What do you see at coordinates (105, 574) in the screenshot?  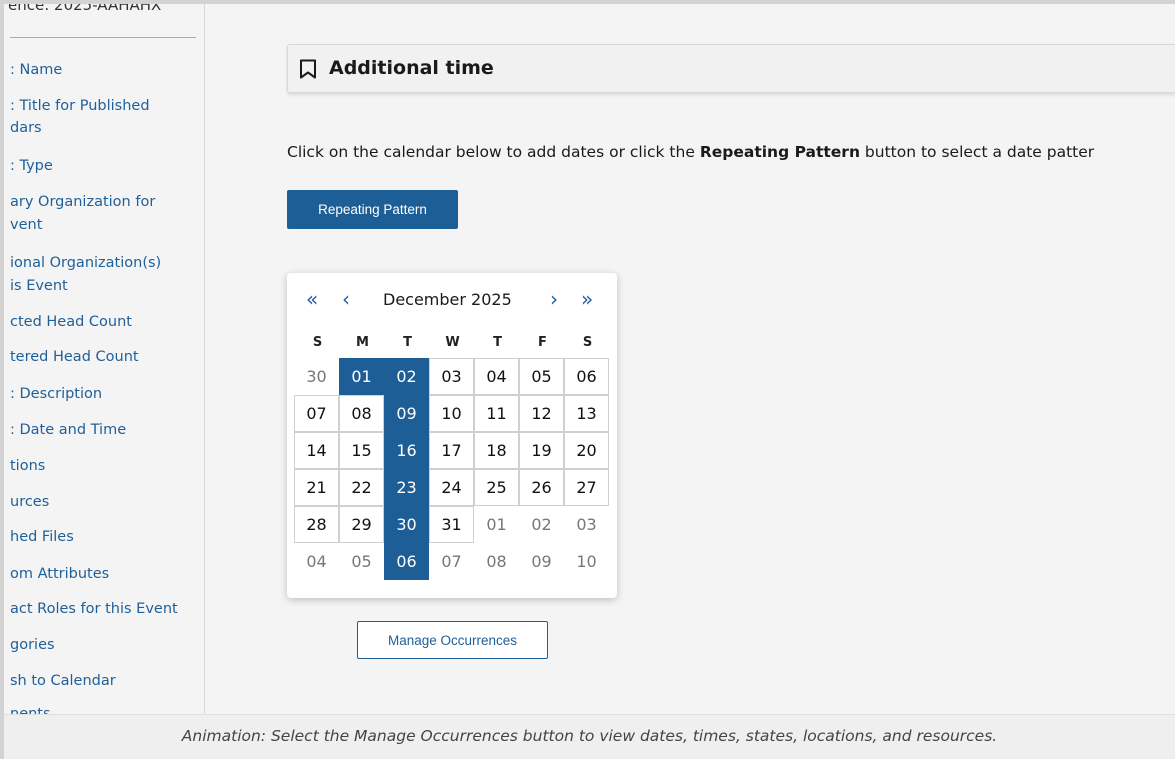 I see `sidebar-item-custom-attributes: om Attributes` at bounding box center [105, 574].